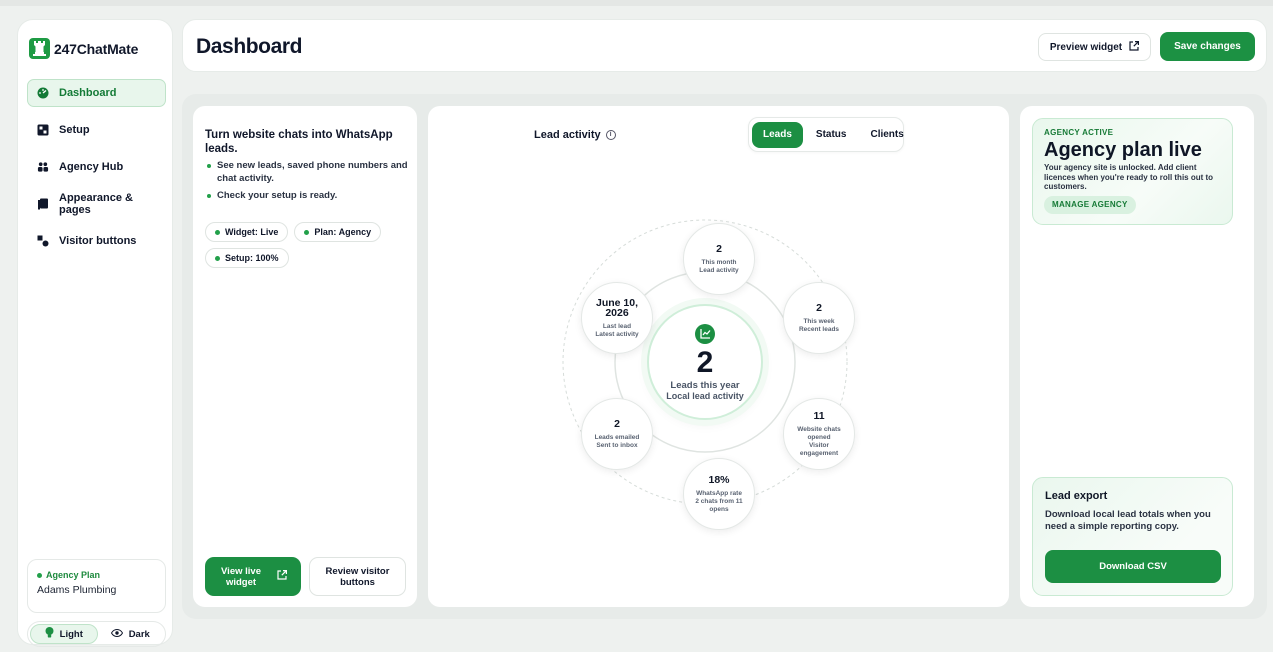 This screenshot has width=1273, height=652. I want to click on sidebar-item-label: Setup, so click(74, 130).